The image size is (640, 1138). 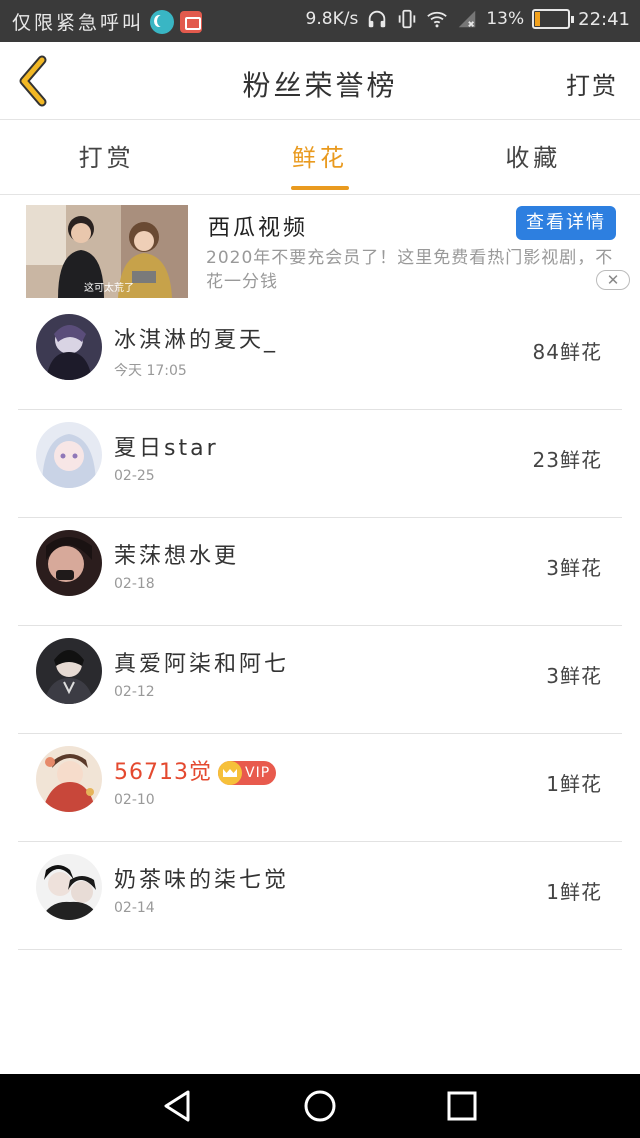 What do you see at coordinates (407, 19) in the screenshot?
I see `vibrate-icon` at bounding box center [407, 19].